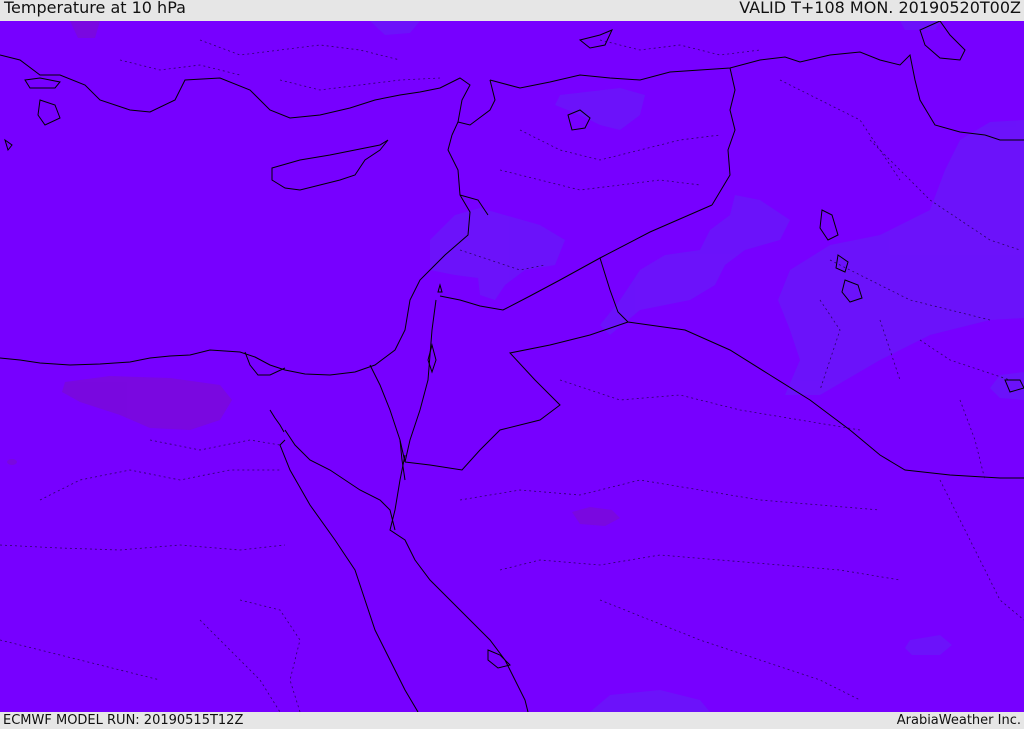  I want to click on cool-patch-kazakh, so click(920, 25).